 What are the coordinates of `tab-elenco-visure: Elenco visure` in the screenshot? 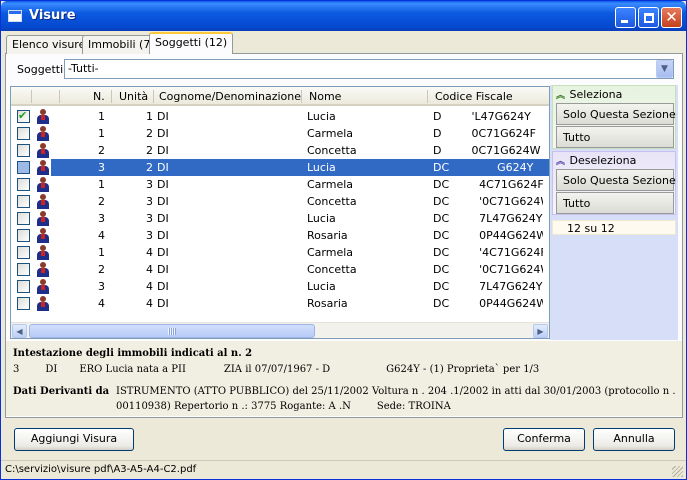 It's located at (49, 44).